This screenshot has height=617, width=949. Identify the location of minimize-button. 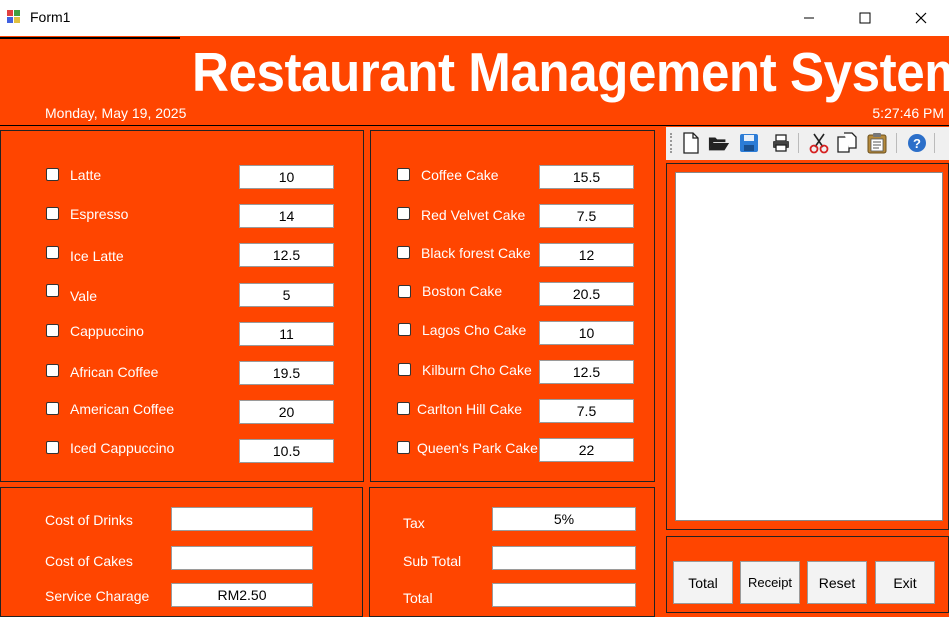
(809, 18).